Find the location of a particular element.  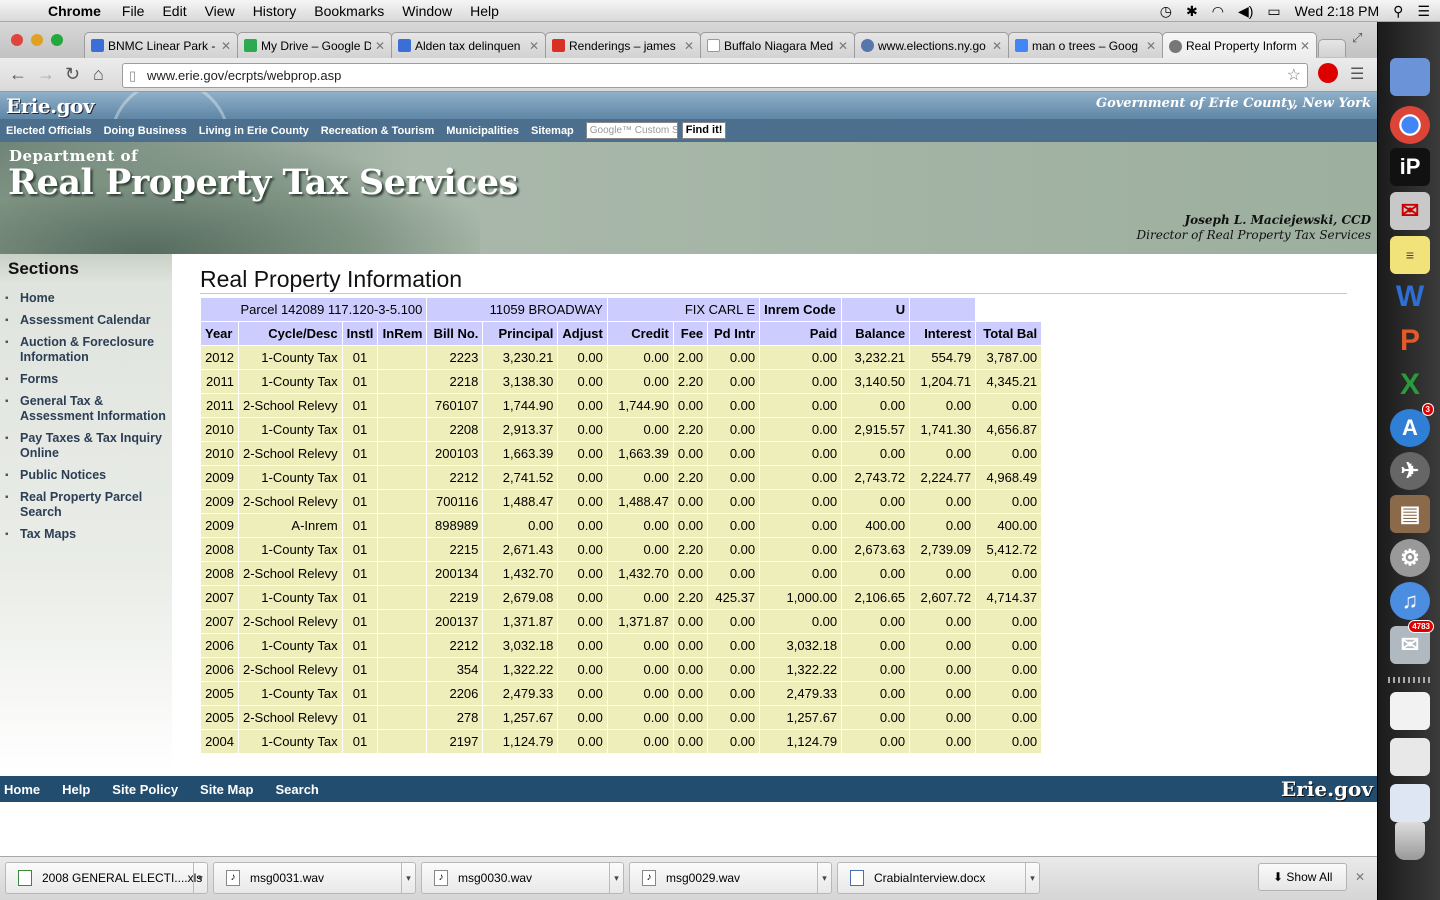

chrome-icon is located at coordinates (1410, 125).